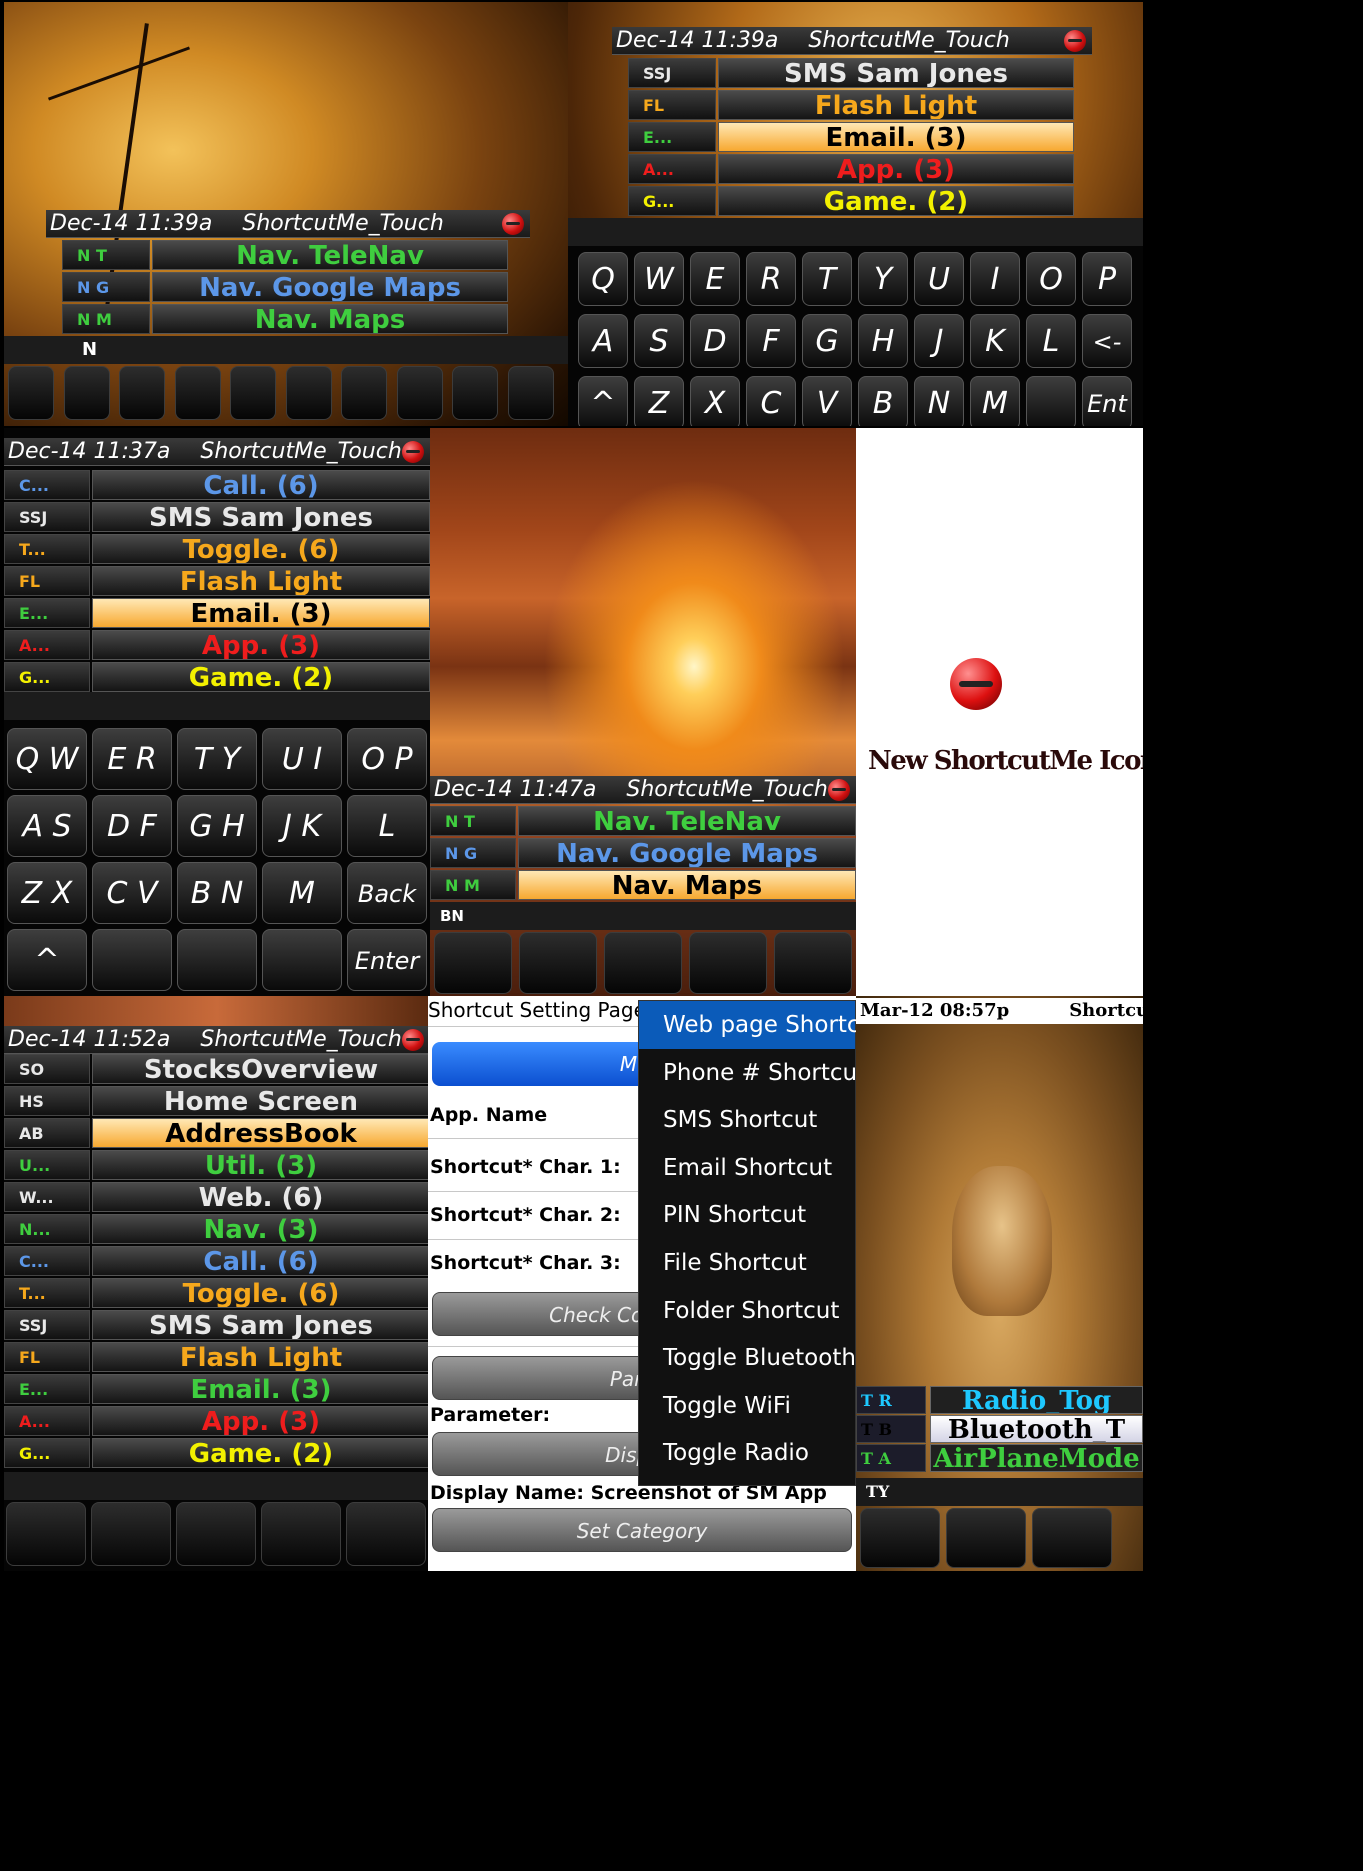 The image size is (1363, 1871). I want to click on list-item: SO StocksOverview, so click(217, 1070).